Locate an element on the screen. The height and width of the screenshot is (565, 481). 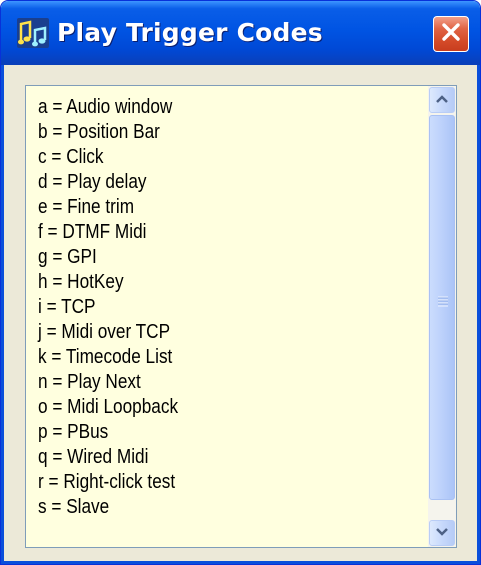
scroll-down-arrow-icon is located at coordinates (442, 533).